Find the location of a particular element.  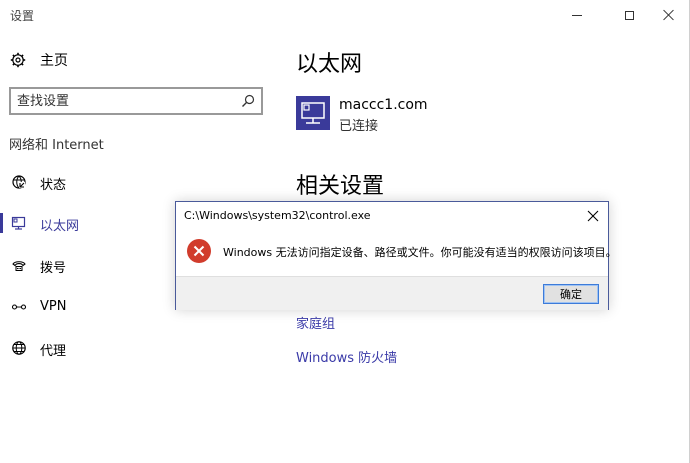

link-homegroup: 家庭组 is located at coordinates (315, 322).